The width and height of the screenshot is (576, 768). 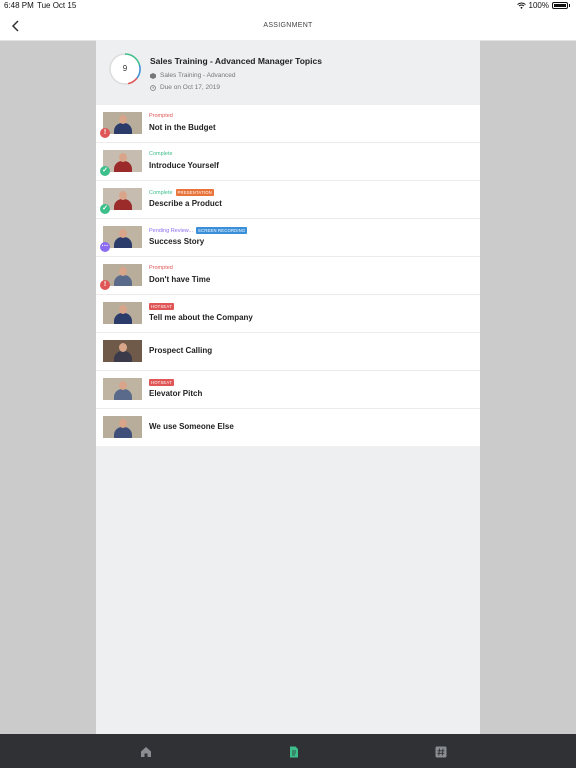 I want to click on due-label: Due on Oct 17, 2019, so click(x=190, y=87).